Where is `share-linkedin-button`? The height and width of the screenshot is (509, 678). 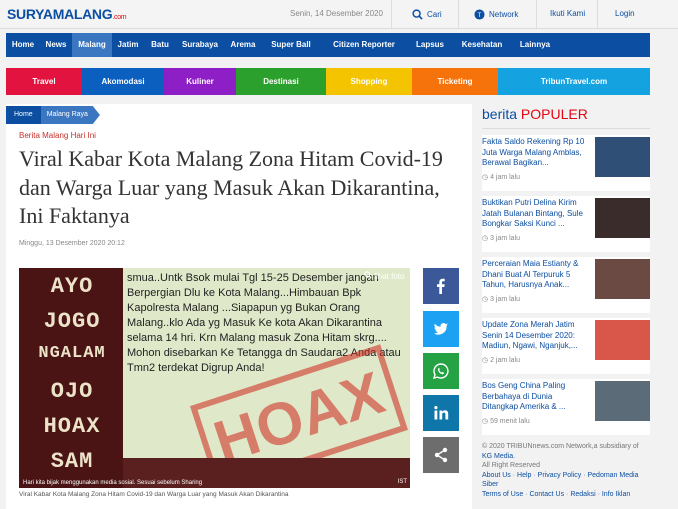 share-linkedin-button is located at coordinates (441, 413).